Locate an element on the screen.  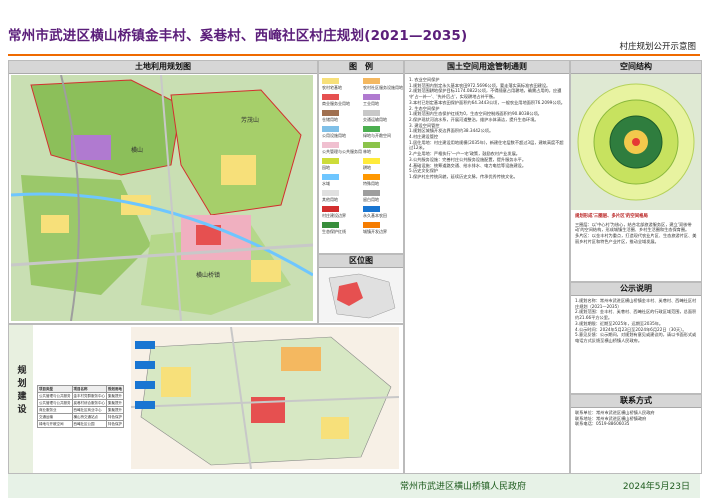
table-cell: 西崦社区商业中心 is located at coordinates (89, 410).